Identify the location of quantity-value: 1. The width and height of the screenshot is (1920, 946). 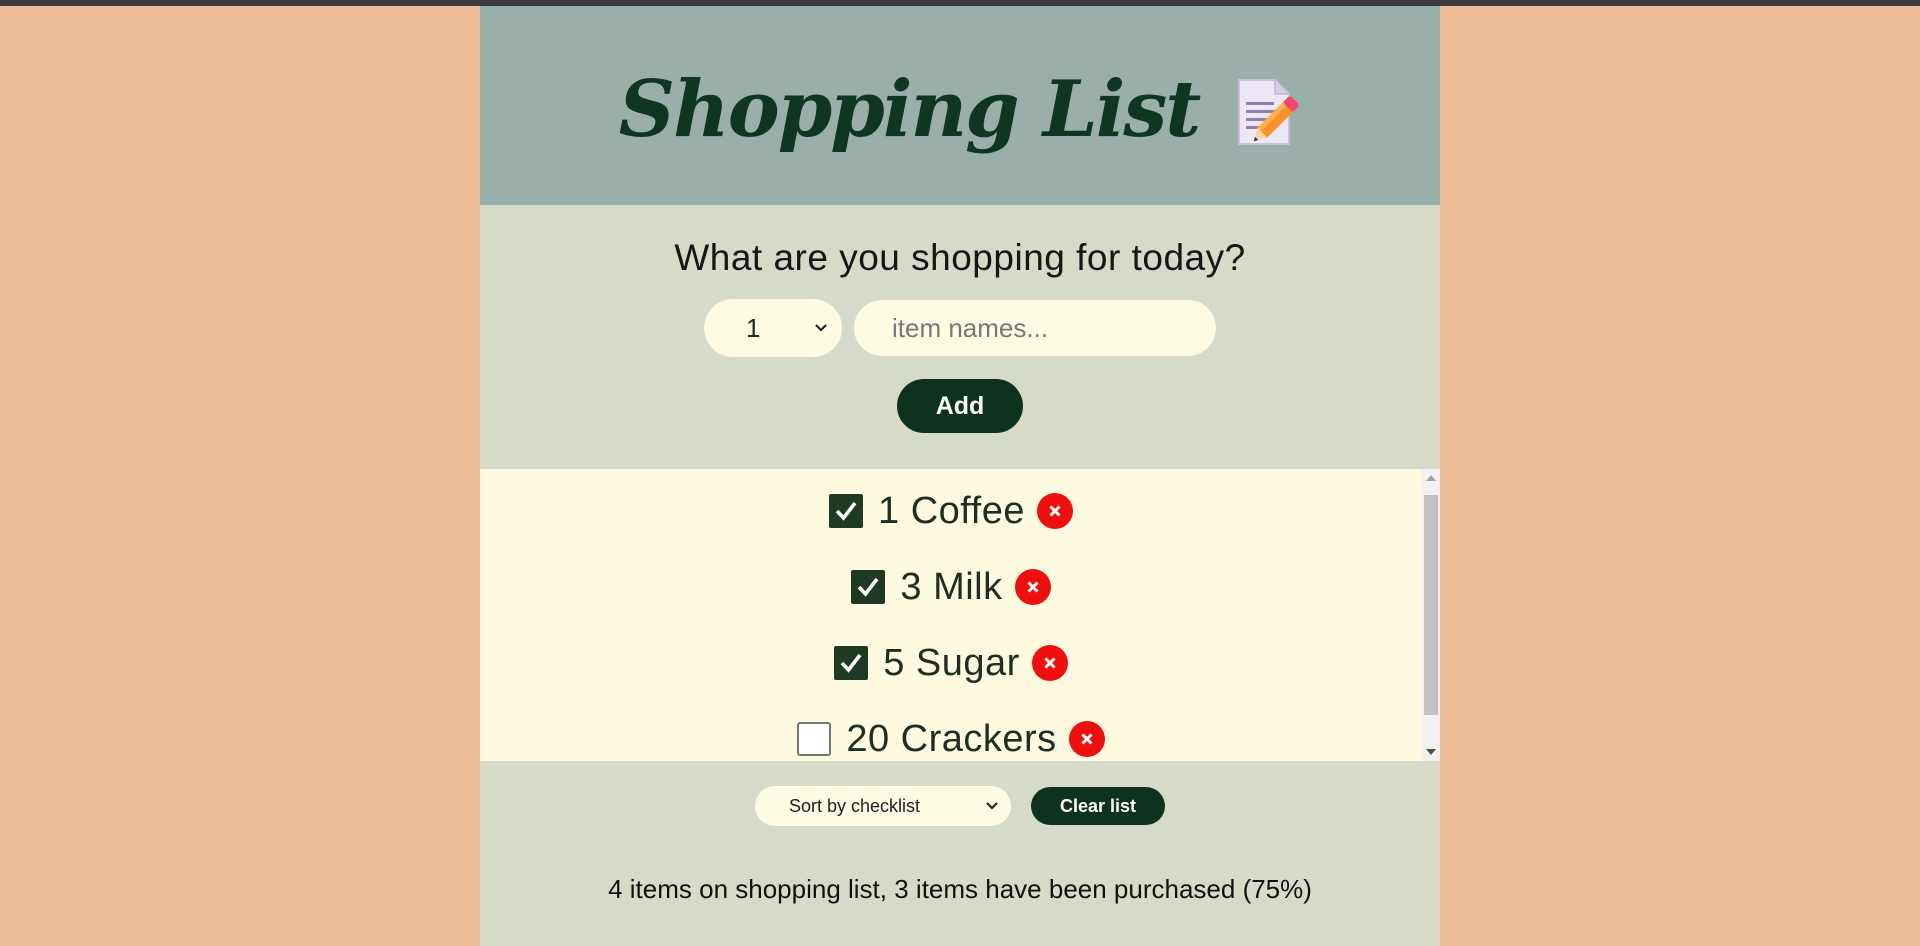
(753, 327).